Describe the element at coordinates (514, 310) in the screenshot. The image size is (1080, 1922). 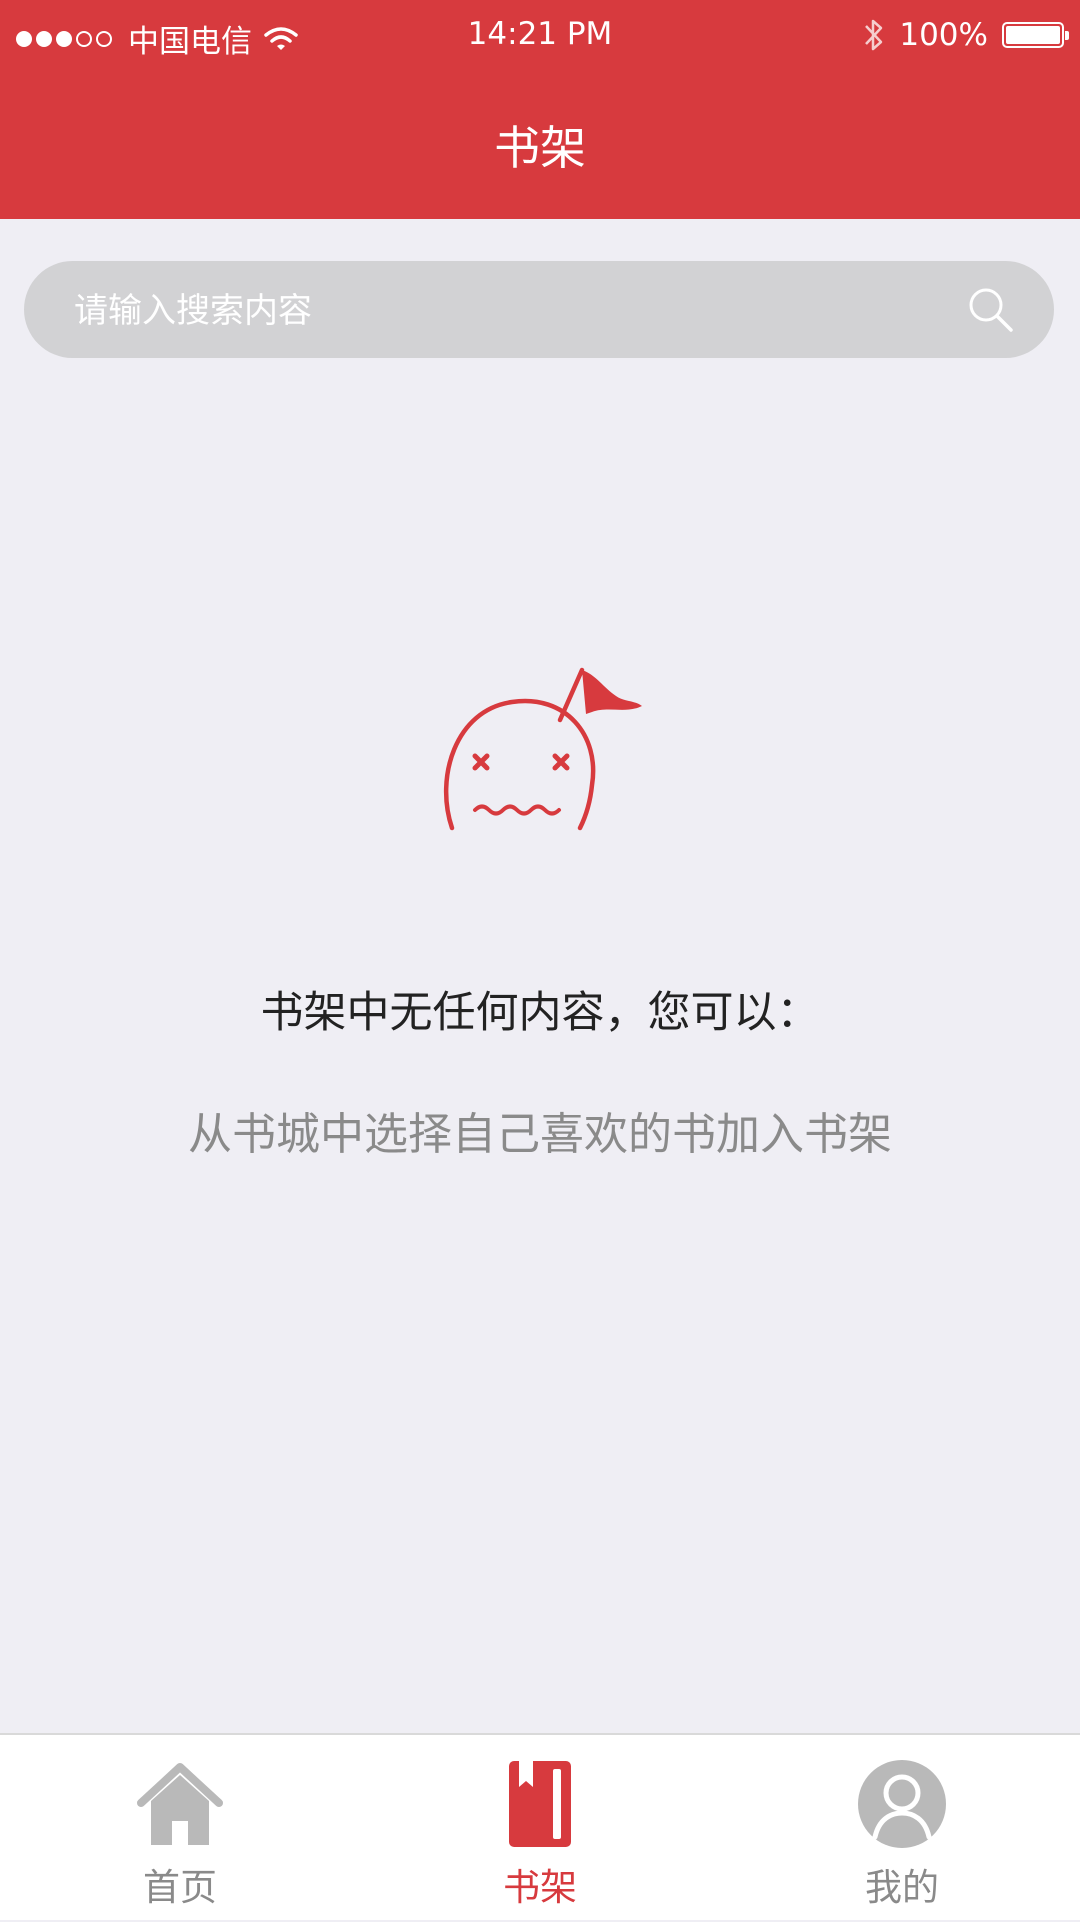
I see `search-input` at that location.